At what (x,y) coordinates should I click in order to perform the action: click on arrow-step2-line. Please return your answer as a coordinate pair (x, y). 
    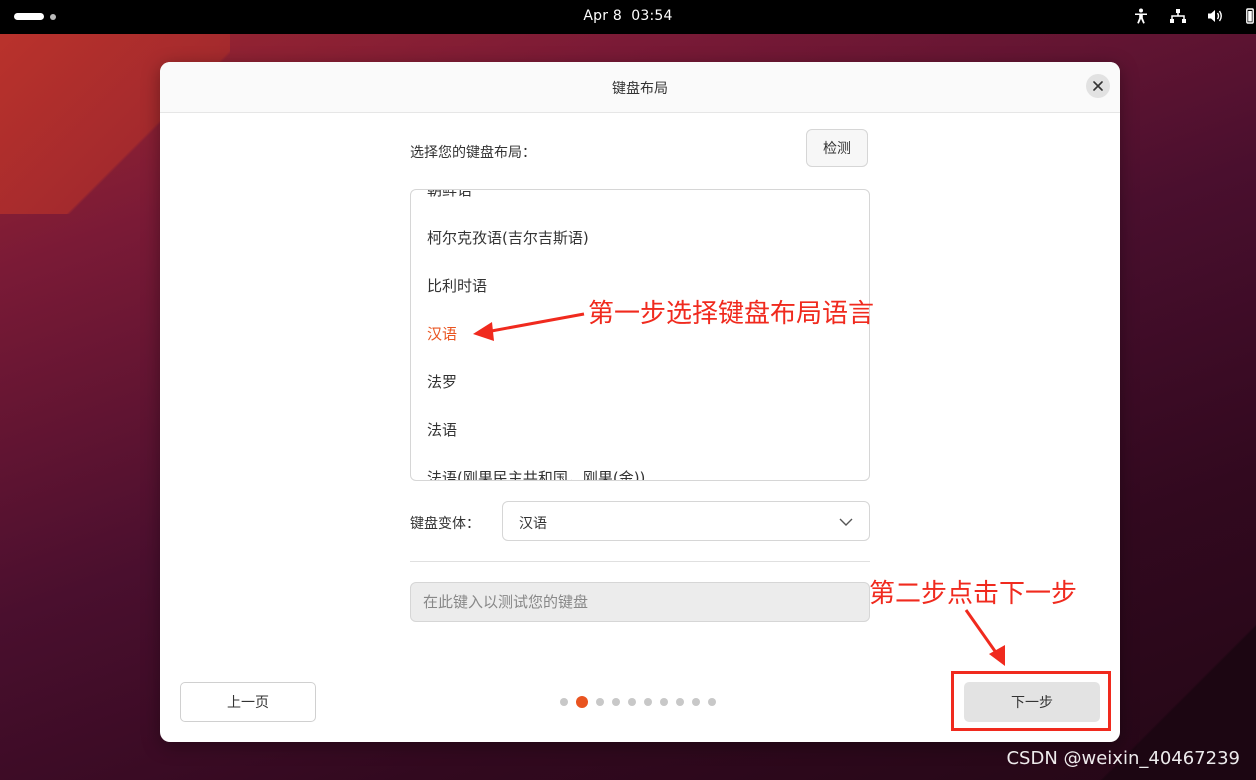
    Looking at the image, I should click on (981, 632).